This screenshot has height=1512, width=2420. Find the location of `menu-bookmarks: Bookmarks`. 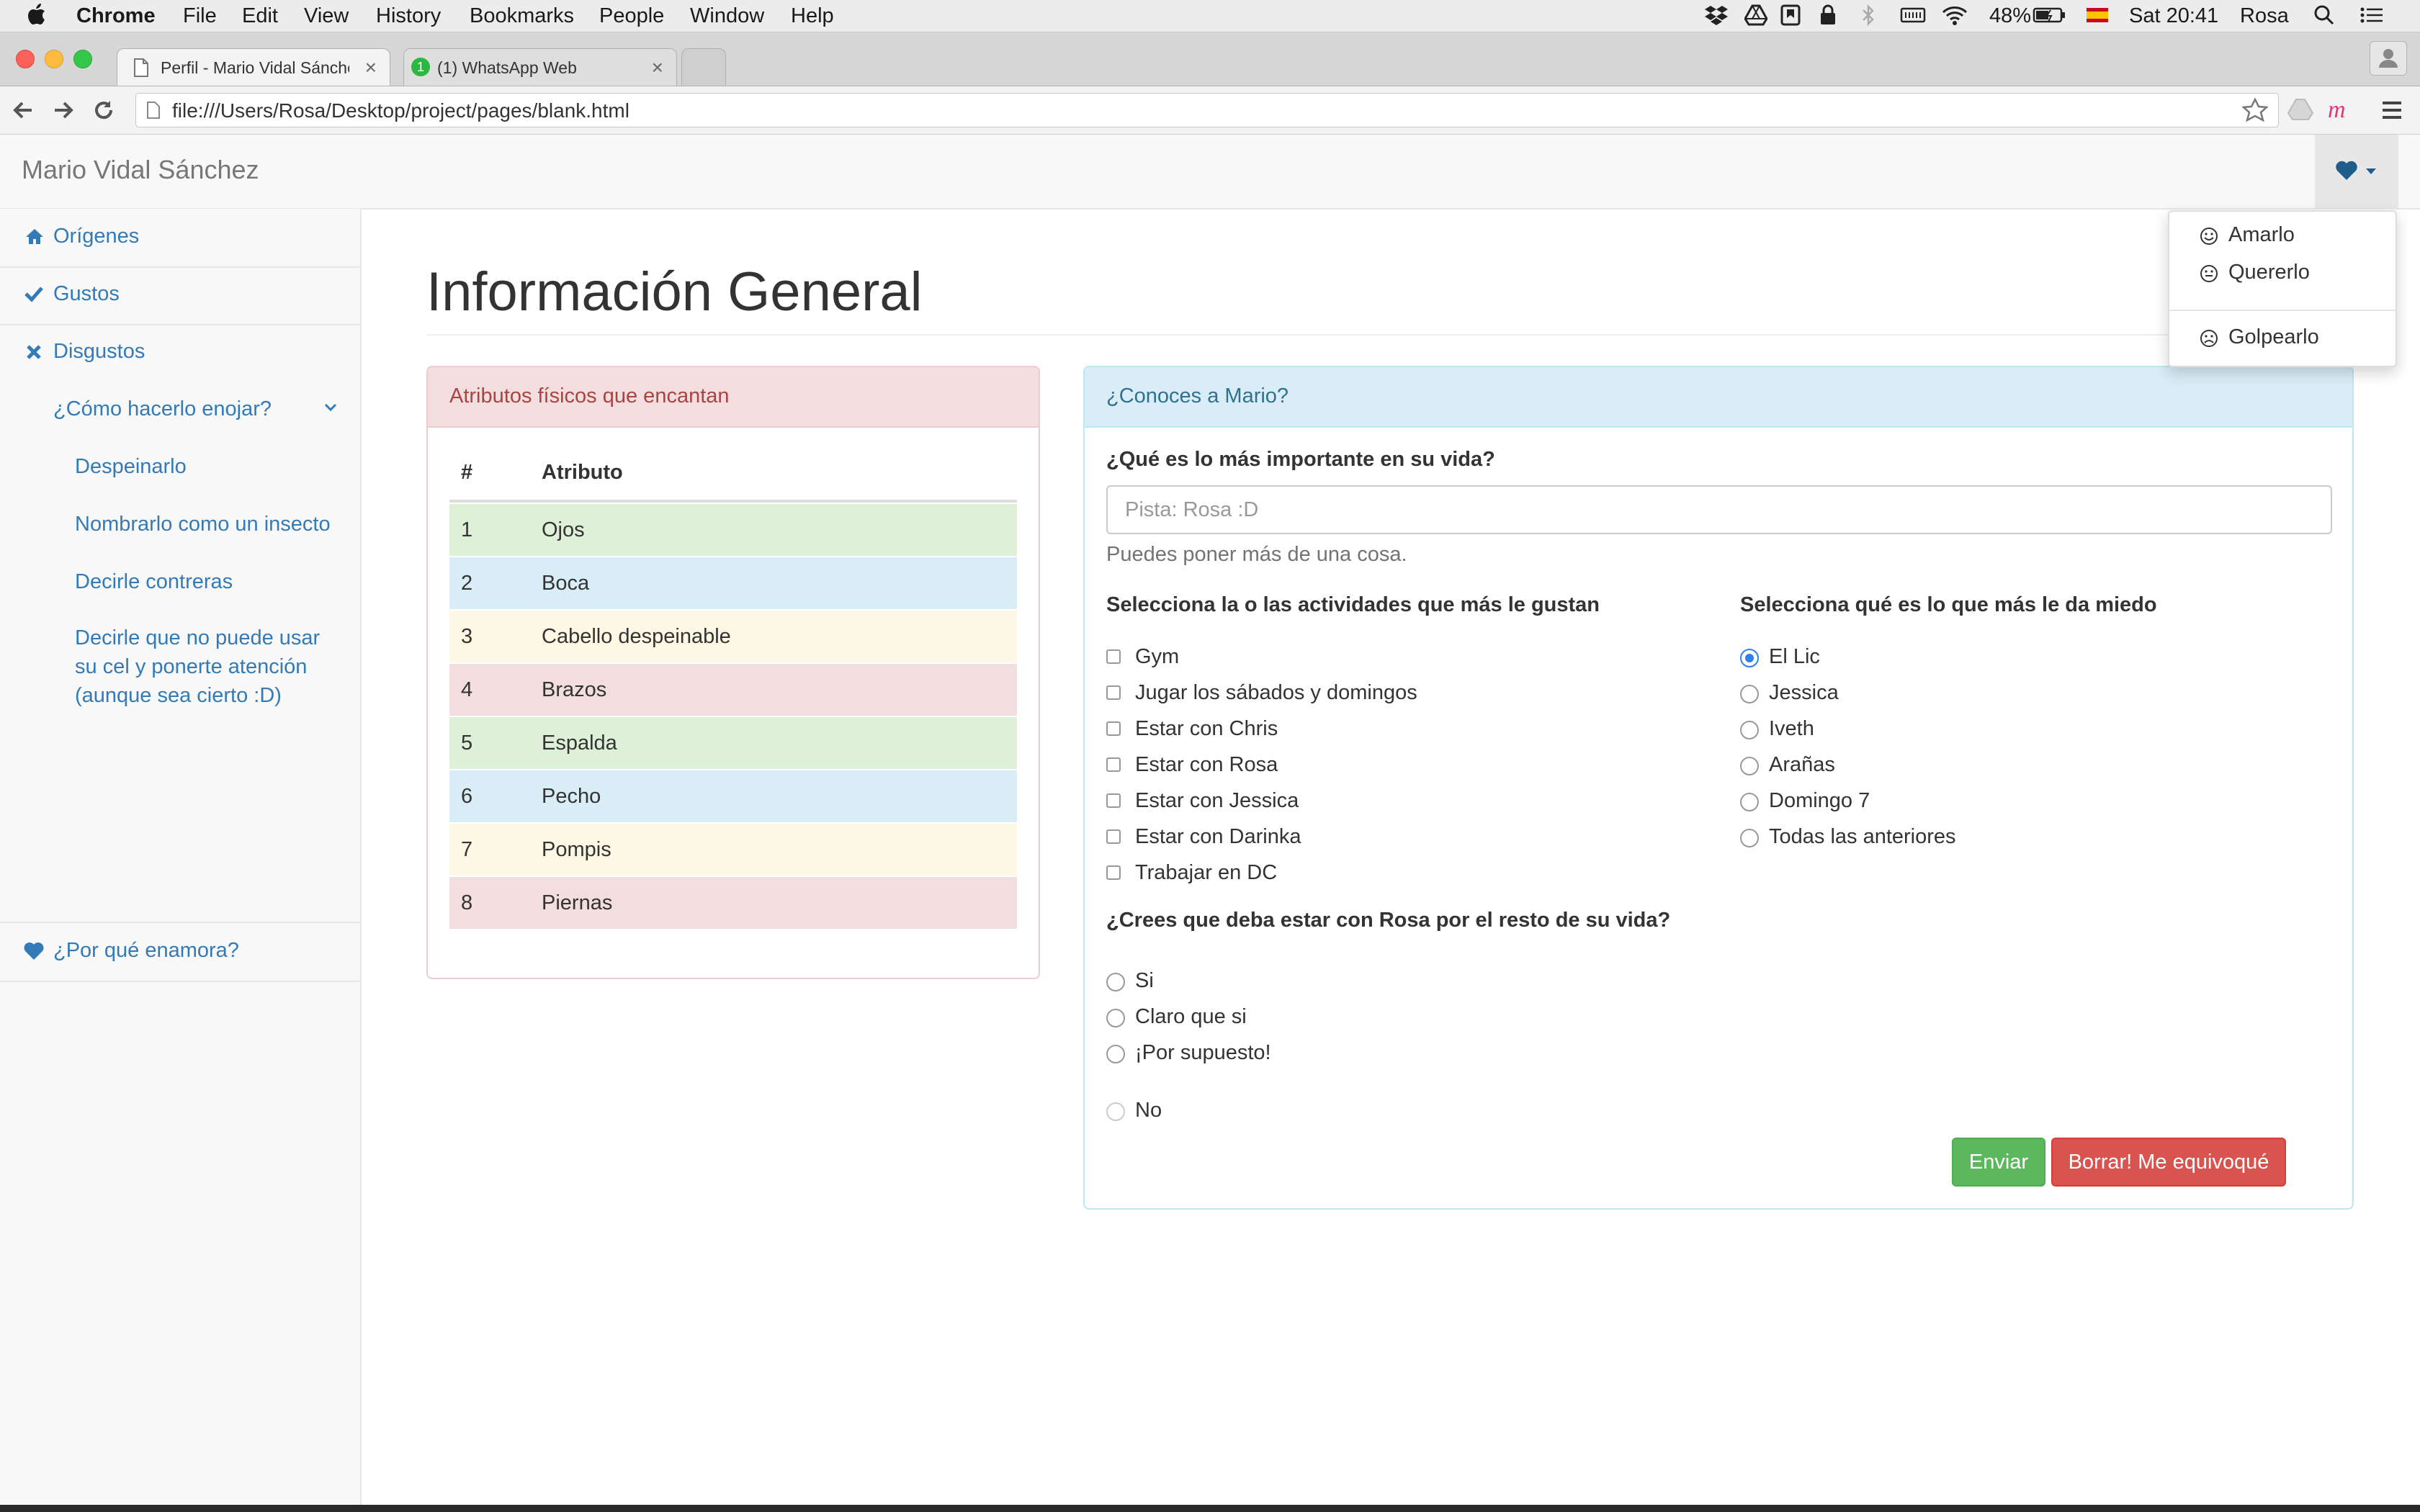

menu-bookmarks: Bookmarks is located at coordinates (522, 16).